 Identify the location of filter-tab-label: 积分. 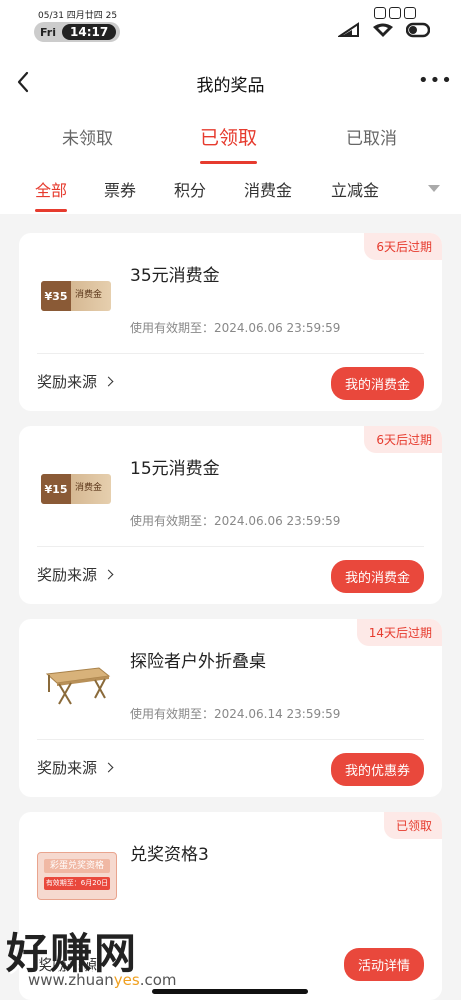
(190, 190).